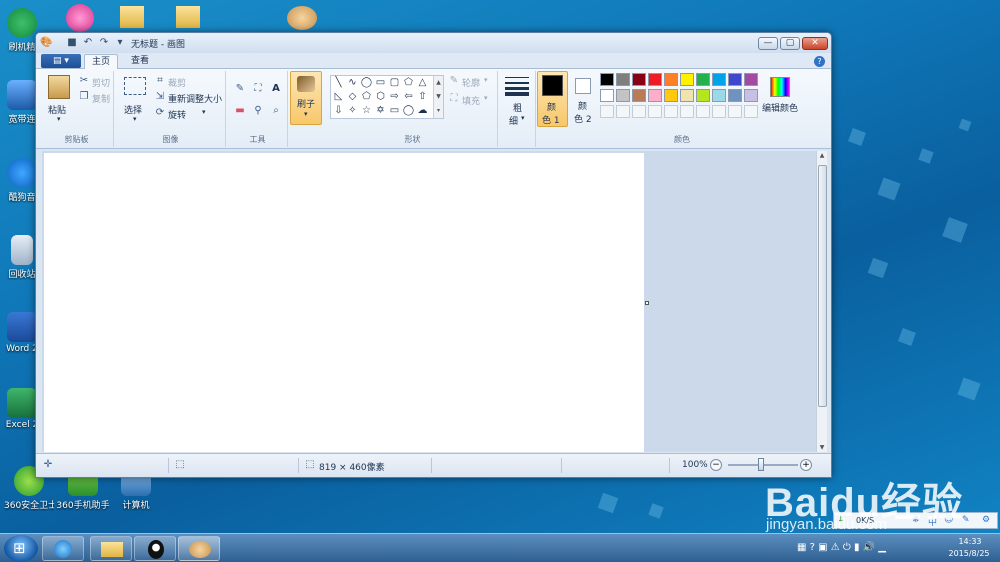 This screenshot has height=562, width=1000. Describe the element at coordinates (204, 112) in the screenshot. I see `rotate-dropdown-icon: ▾` at that location.